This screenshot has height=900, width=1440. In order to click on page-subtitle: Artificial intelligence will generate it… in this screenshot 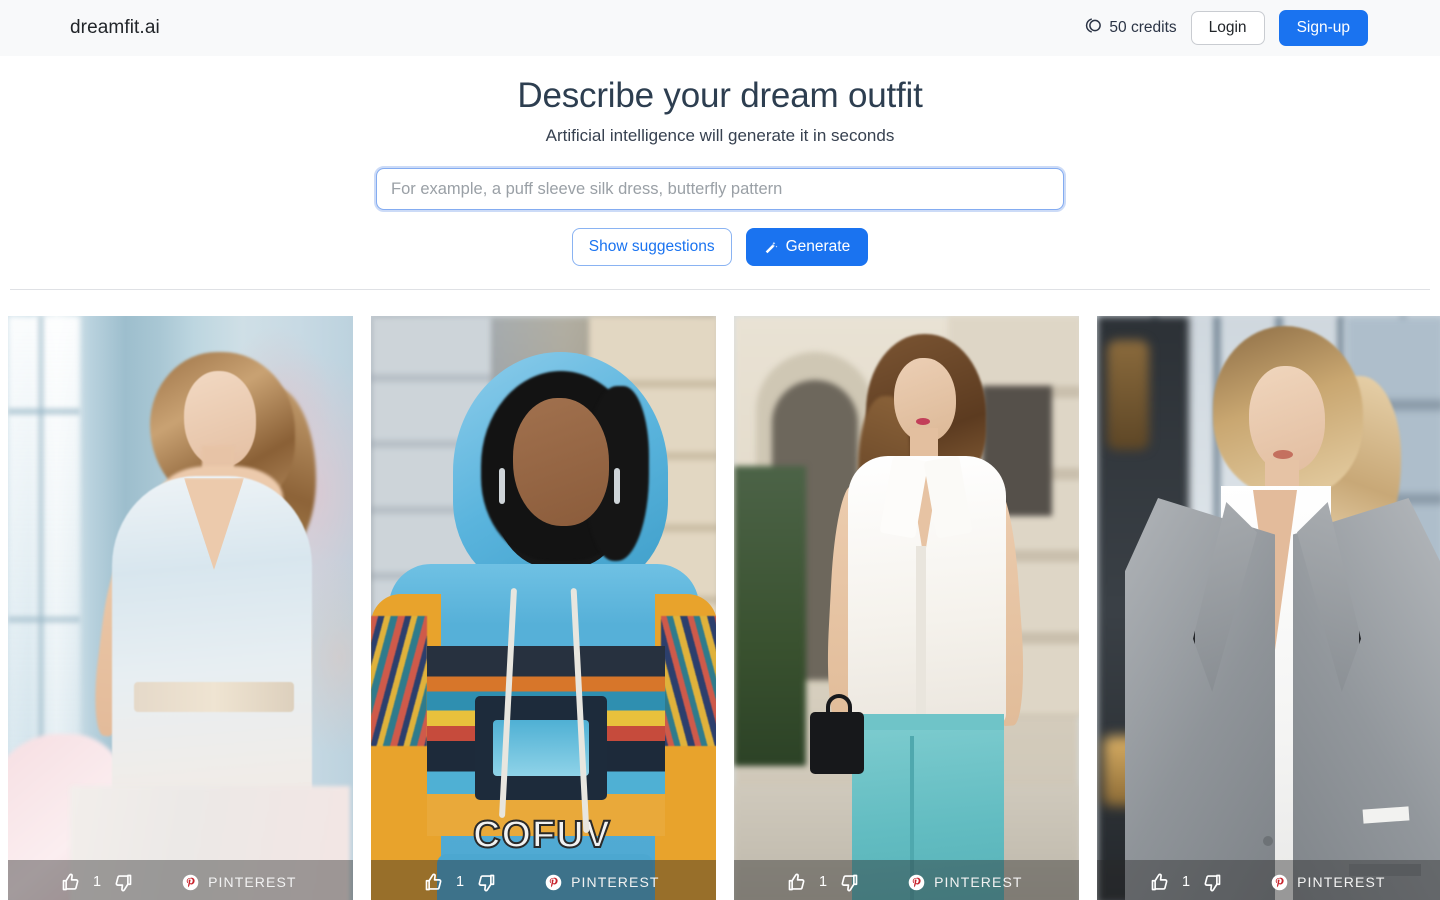, I will do `click(720, 135)`.